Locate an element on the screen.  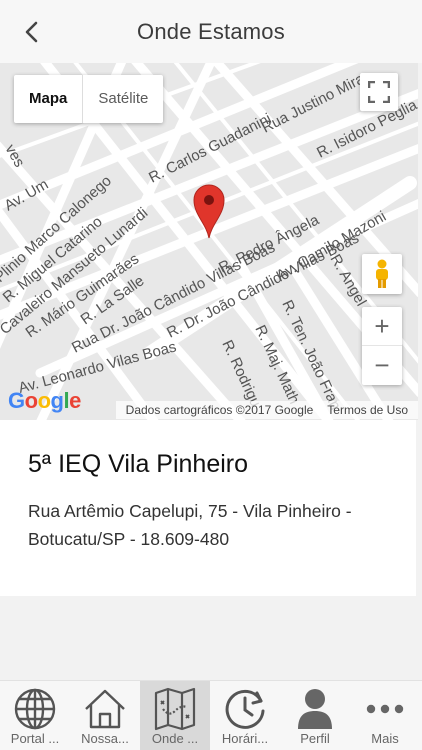
location-marker-icon is located at coordinates (209, 213).